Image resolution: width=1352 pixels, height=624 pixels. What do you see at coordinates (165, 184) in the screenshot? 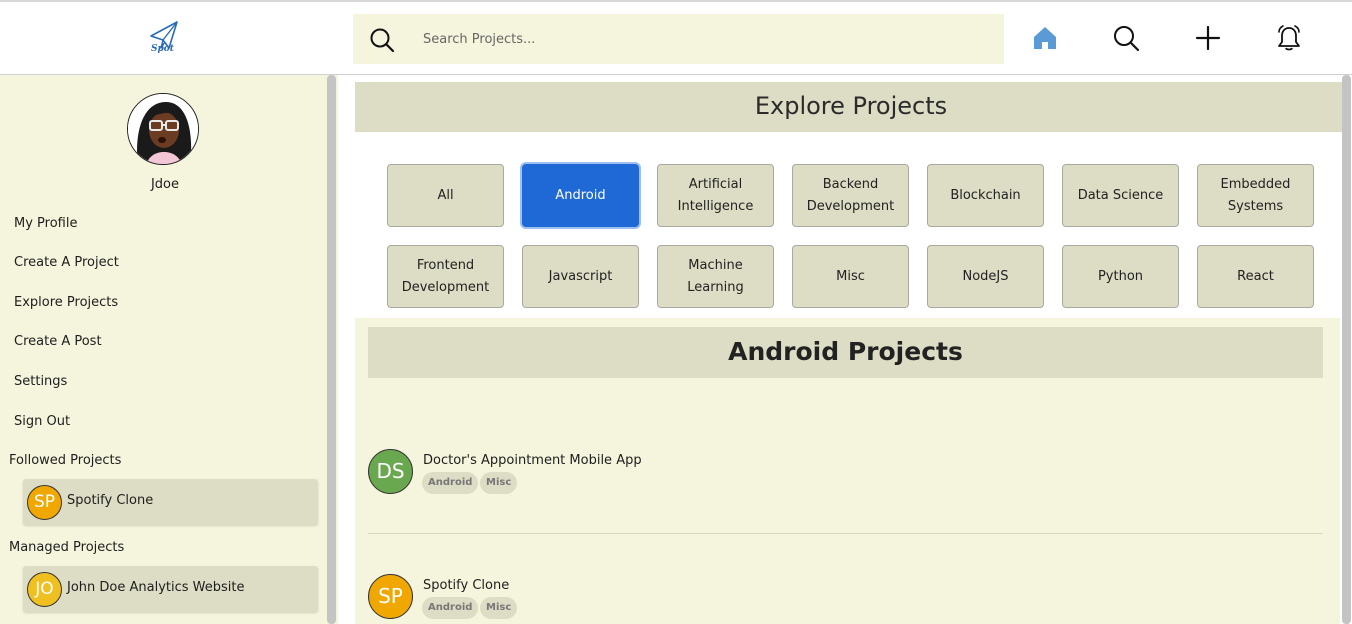
I see `username: Jdoe` at bounding box center [165, 184].